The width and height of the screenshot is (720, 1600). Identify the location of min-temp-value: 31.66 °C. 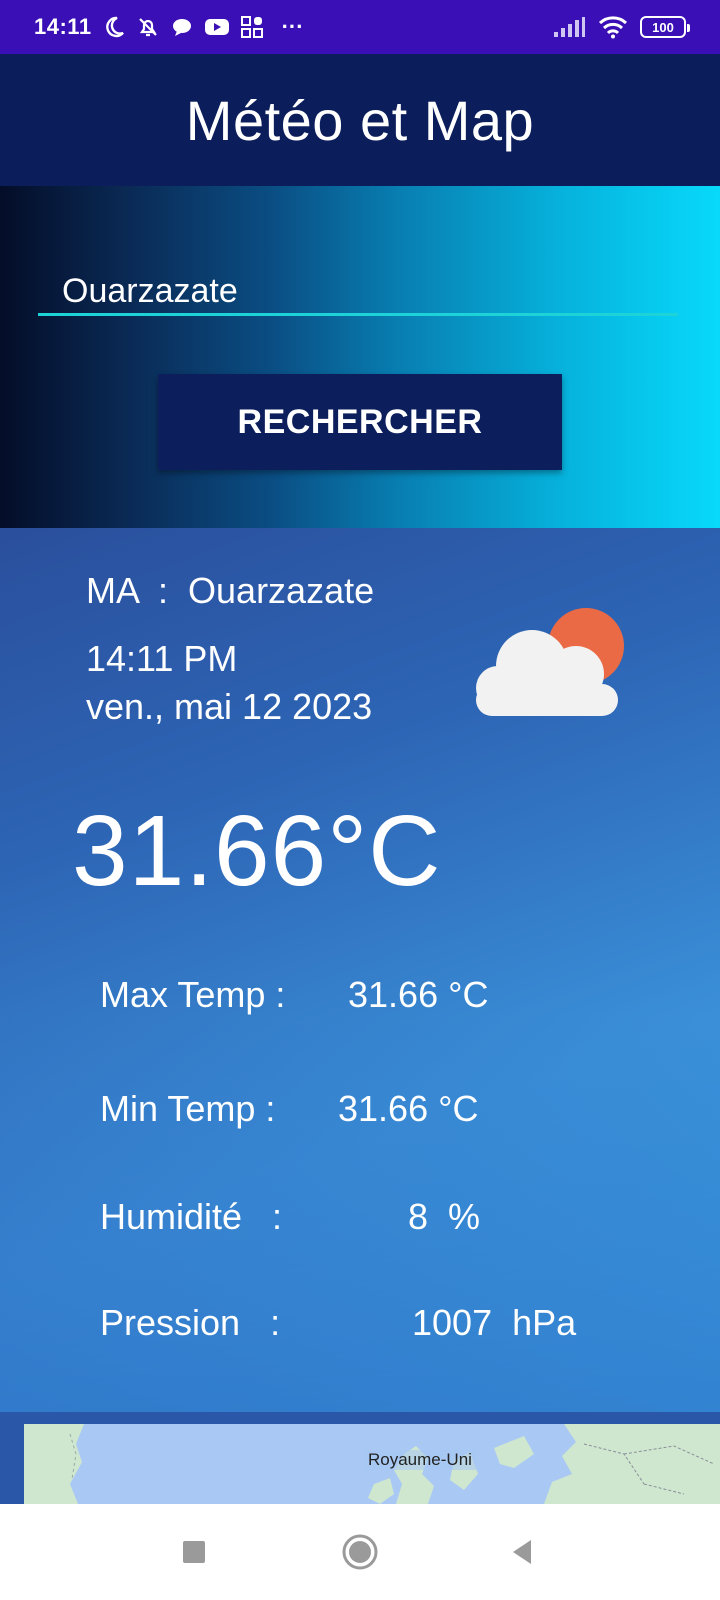
(408, 1108).